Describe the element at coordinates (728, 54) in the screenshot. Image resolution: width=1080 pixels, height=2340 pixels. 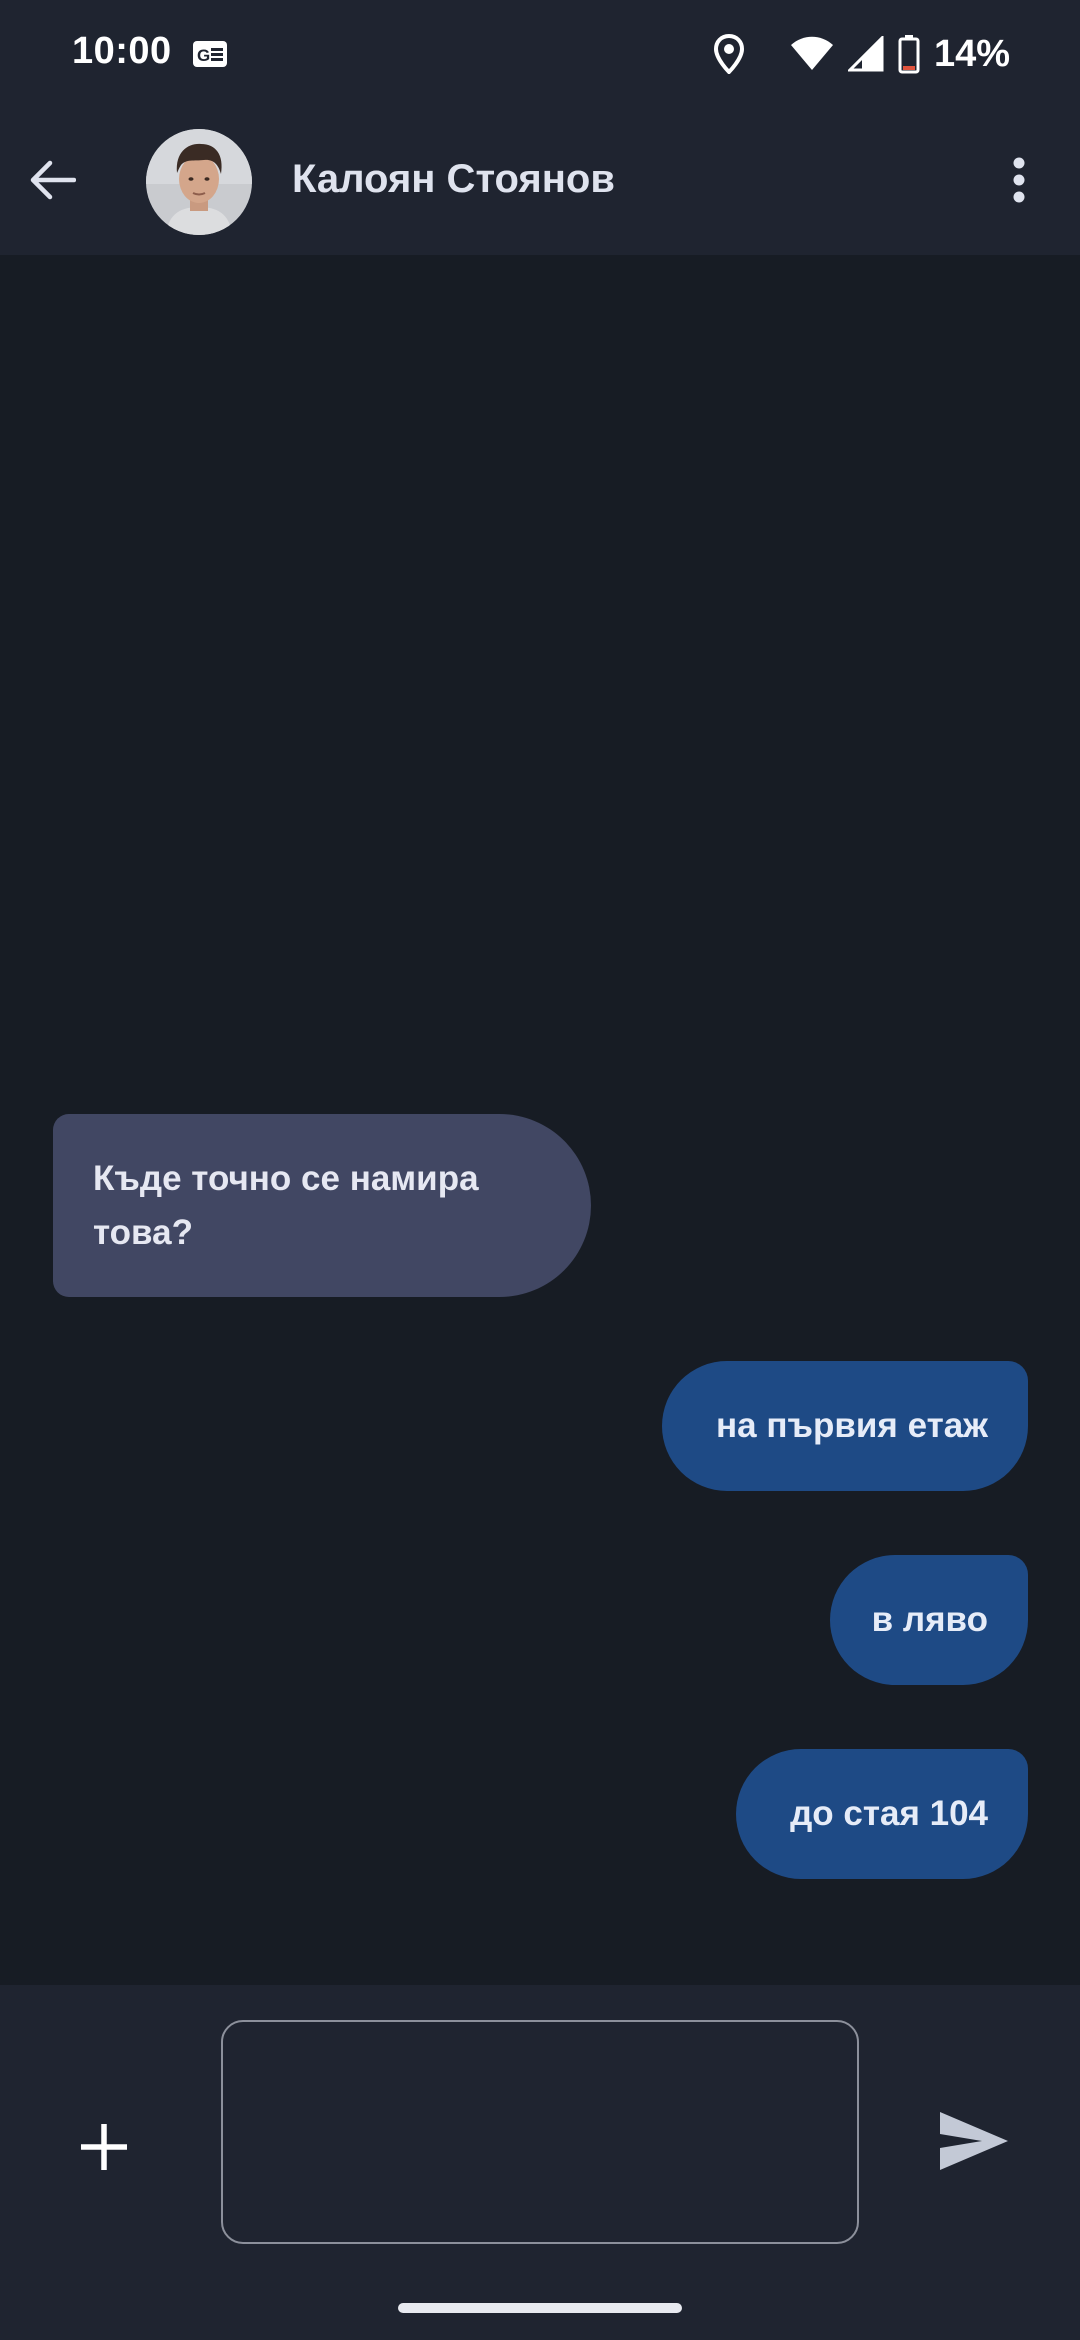
I see `location-icon` at that location.